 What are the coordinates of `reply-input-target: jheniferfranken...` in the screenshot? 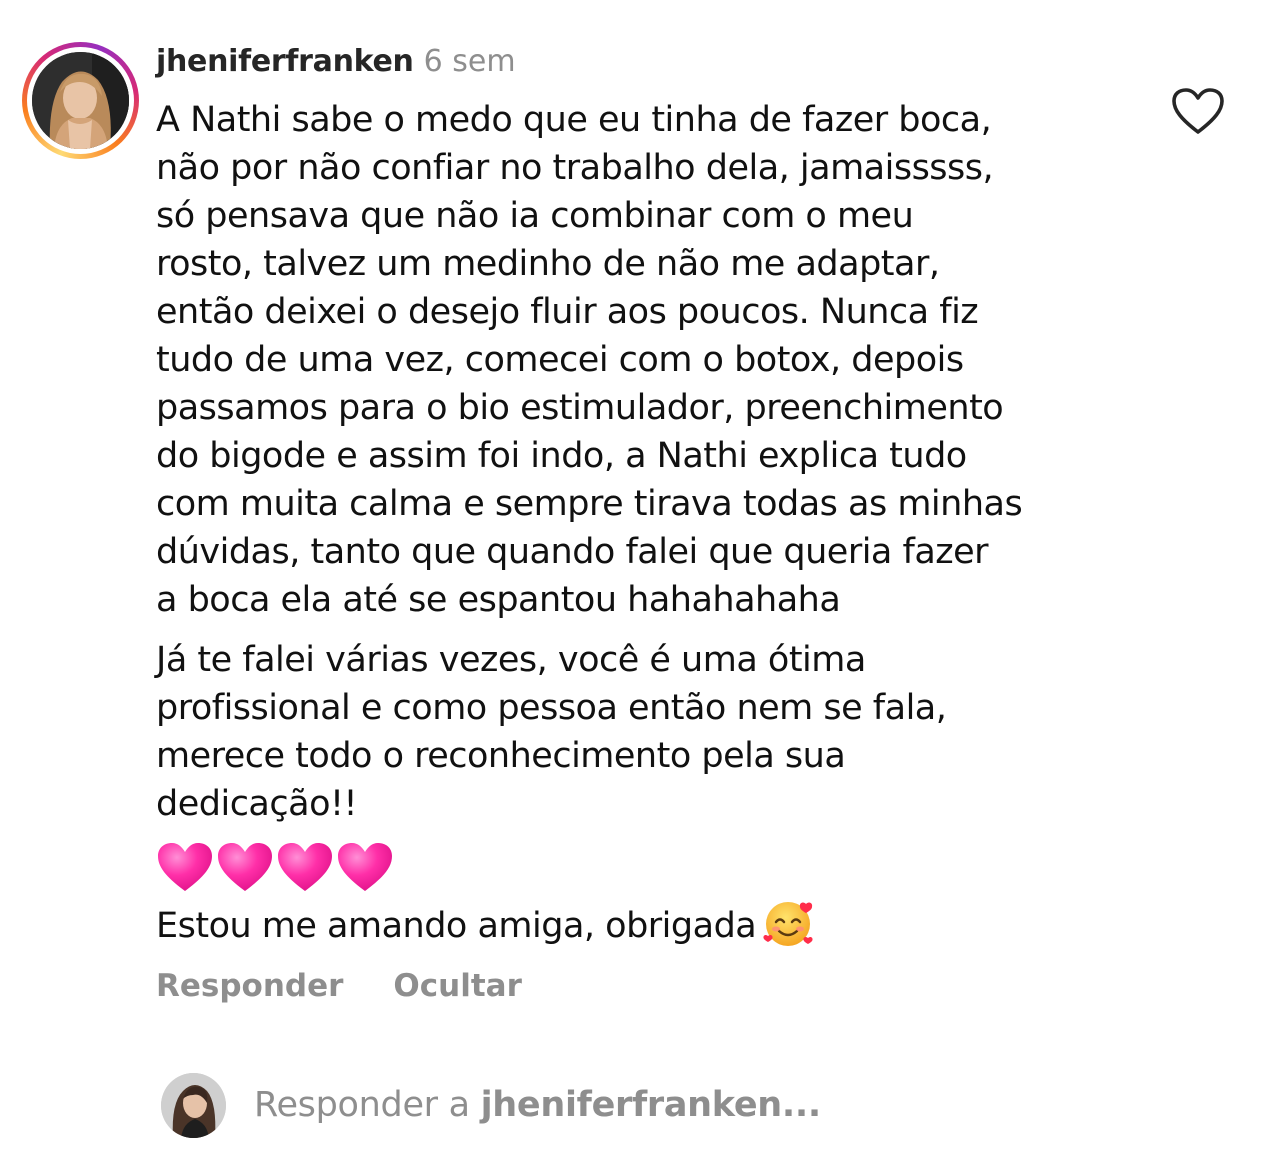 It's located at (651, 1105).